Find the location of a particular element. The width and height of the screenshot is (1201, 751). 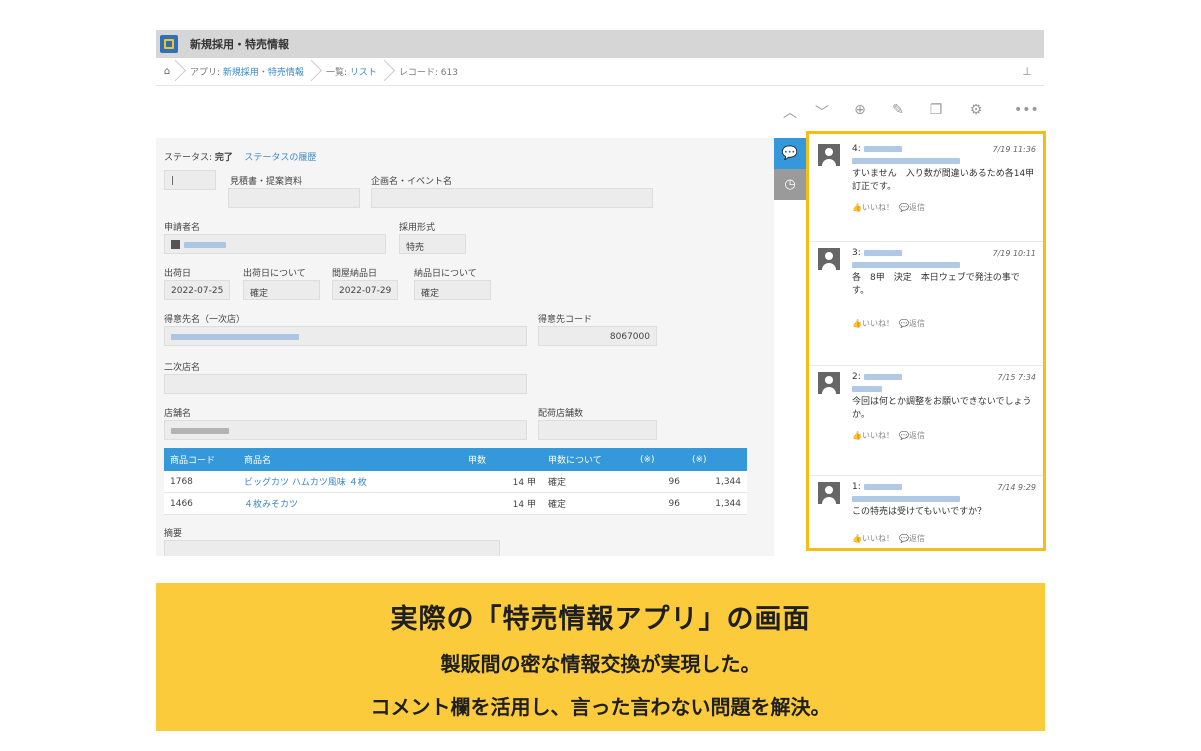

store-delivery-label: 間屋納品日 is located at coordinates (355, 274).